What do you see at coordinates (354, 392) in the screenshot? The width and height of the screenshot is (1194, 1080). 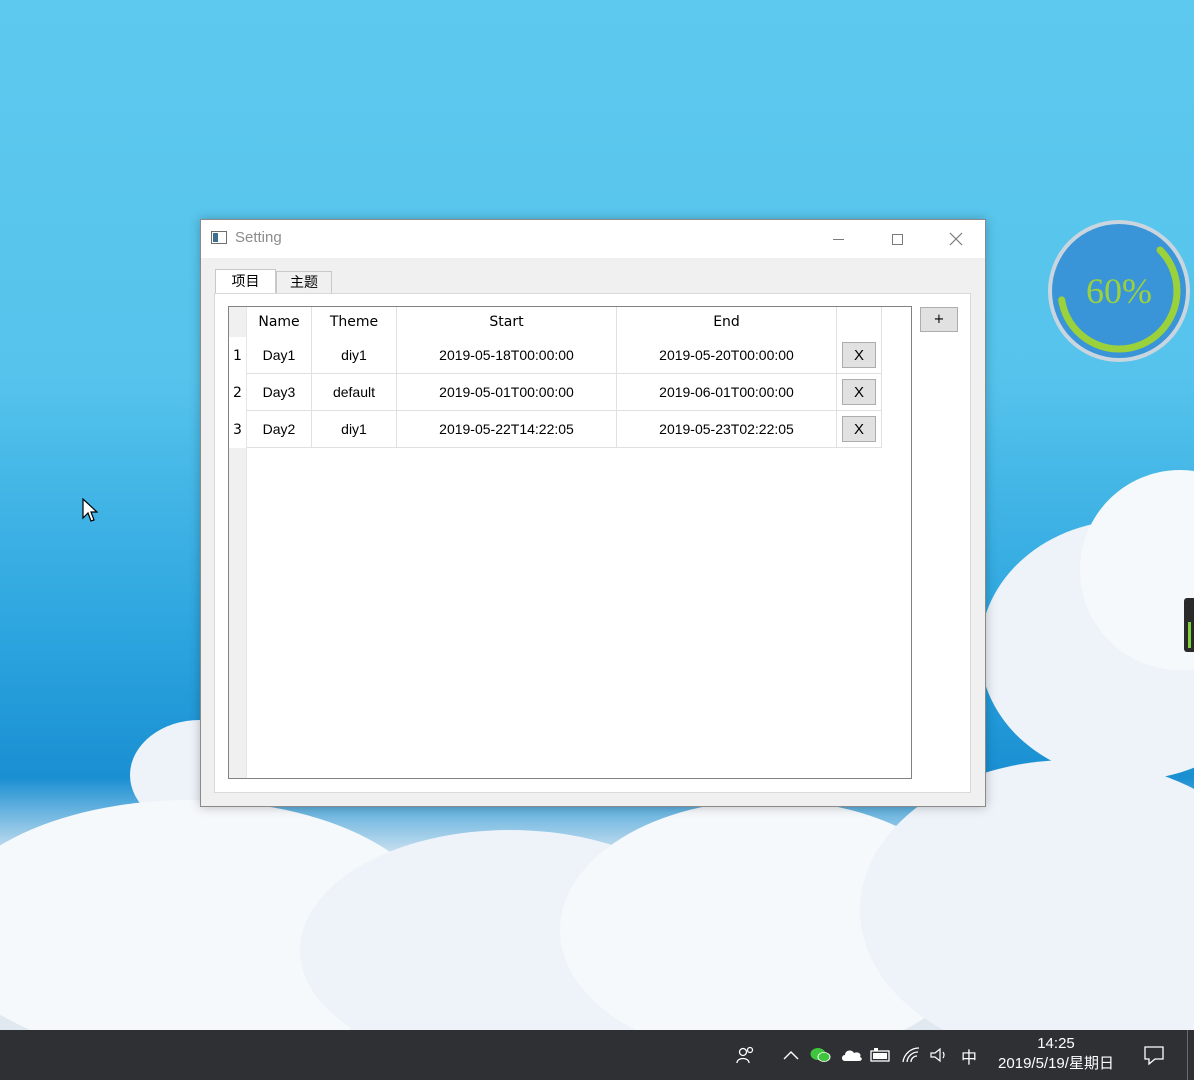 I see `cell-theme: default` at bounding box center [354, 392].